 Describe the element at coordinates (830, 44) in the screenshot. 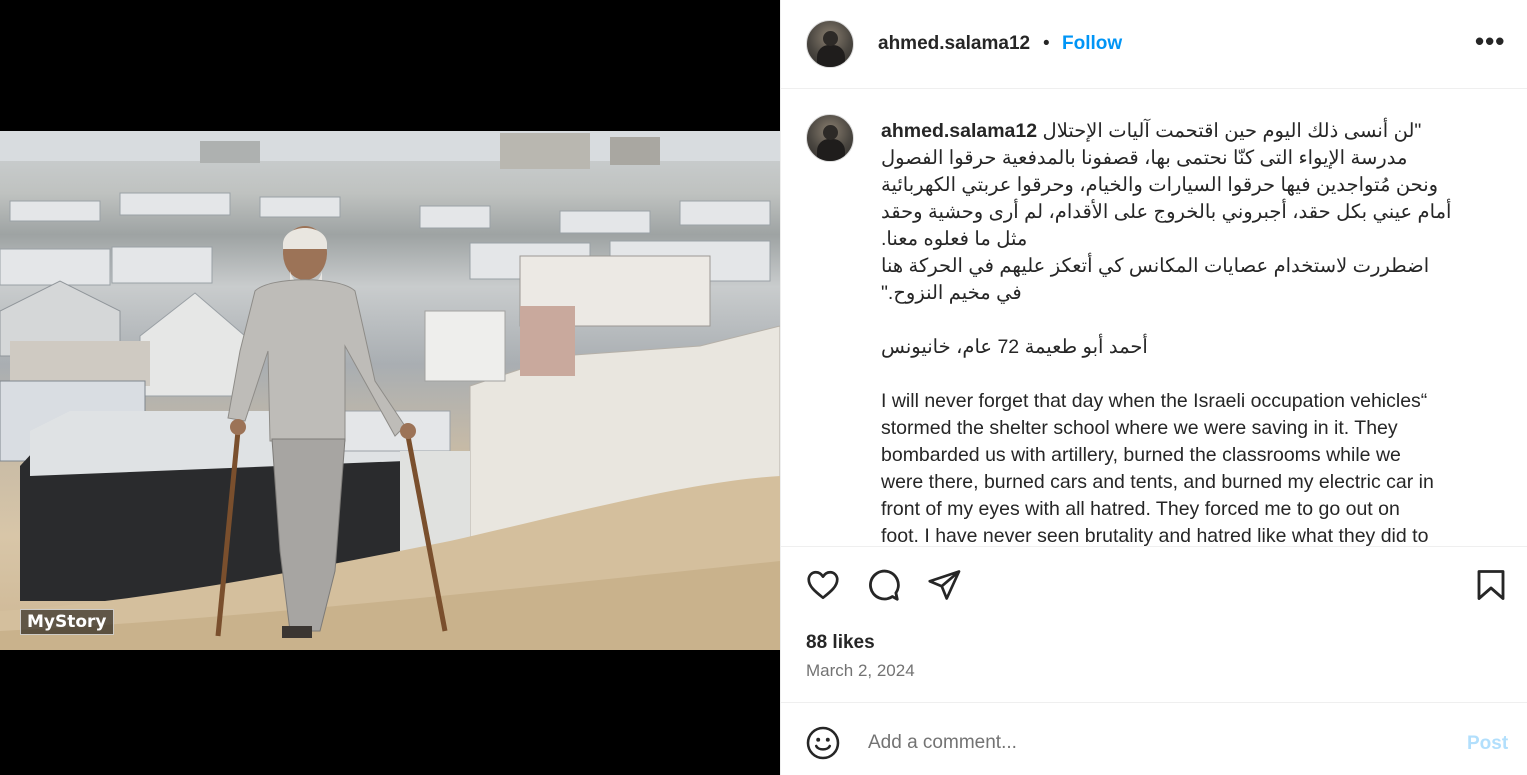

I see `avatar` at that location.